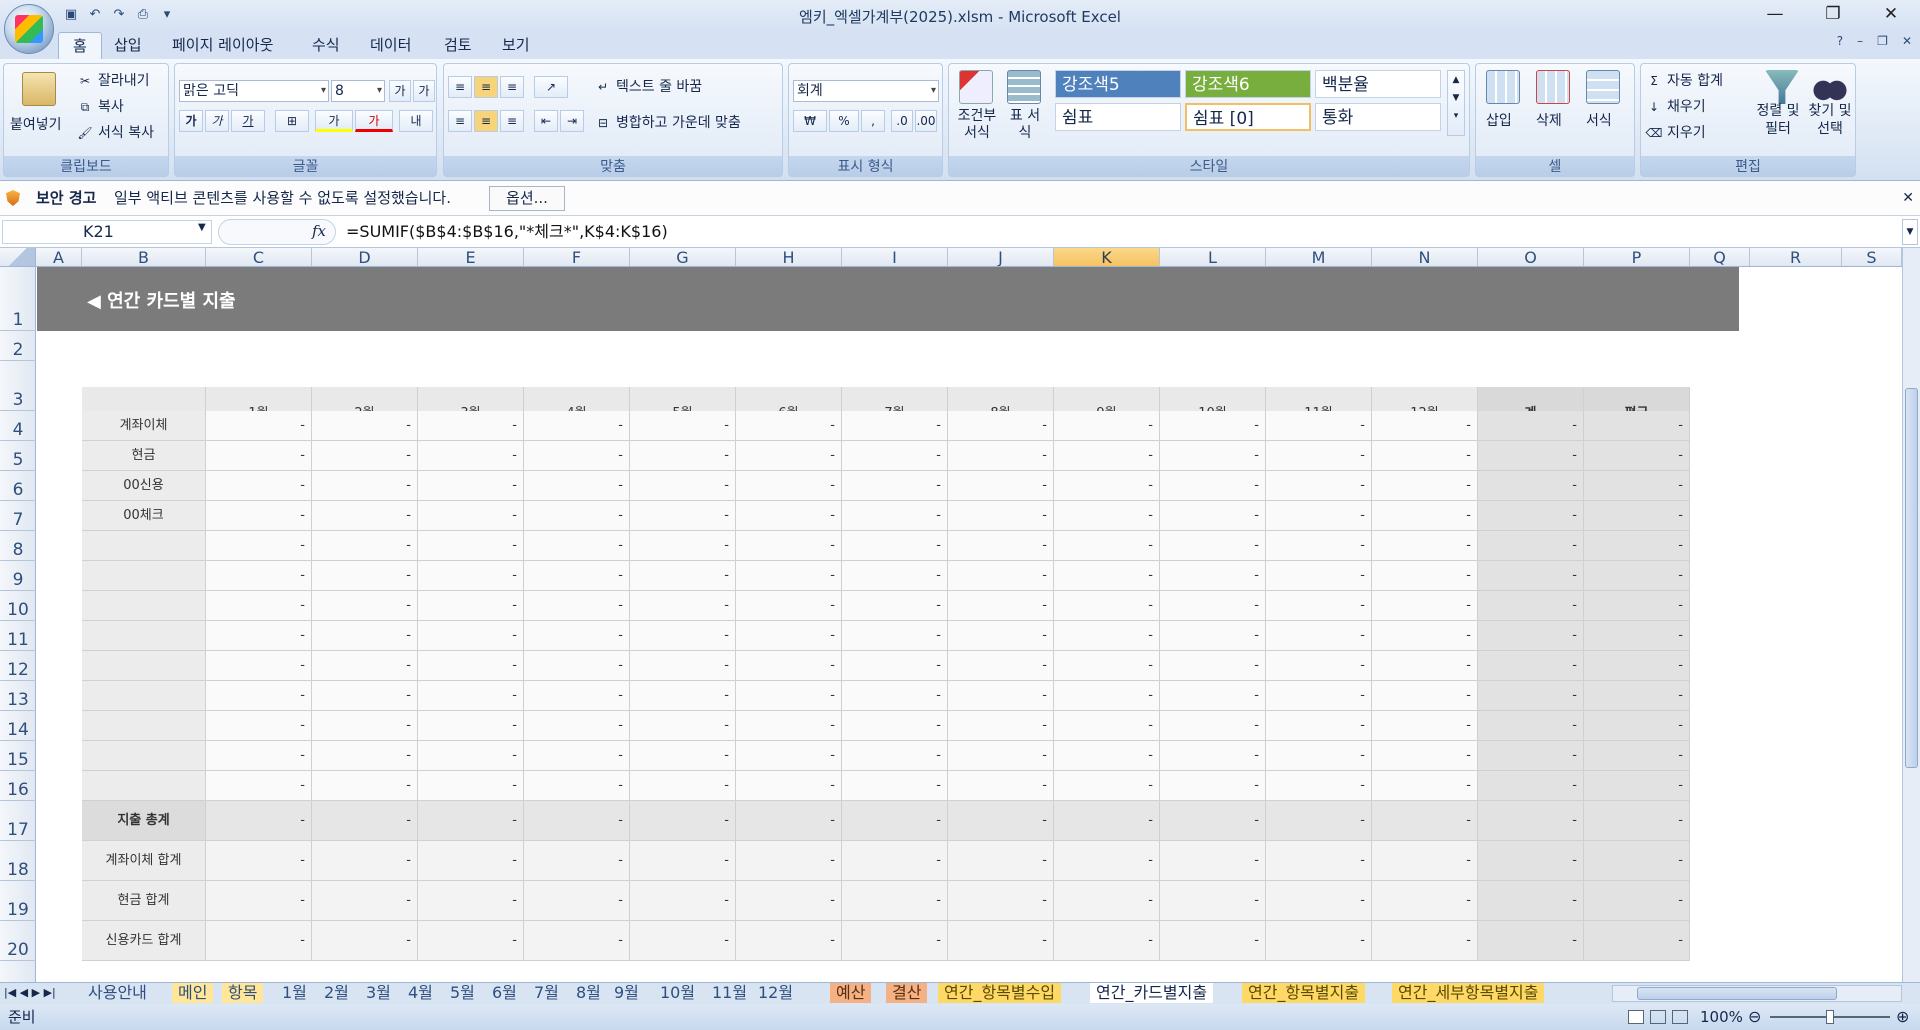  I want to click on tab-data: 데이터, so click(390, 45).